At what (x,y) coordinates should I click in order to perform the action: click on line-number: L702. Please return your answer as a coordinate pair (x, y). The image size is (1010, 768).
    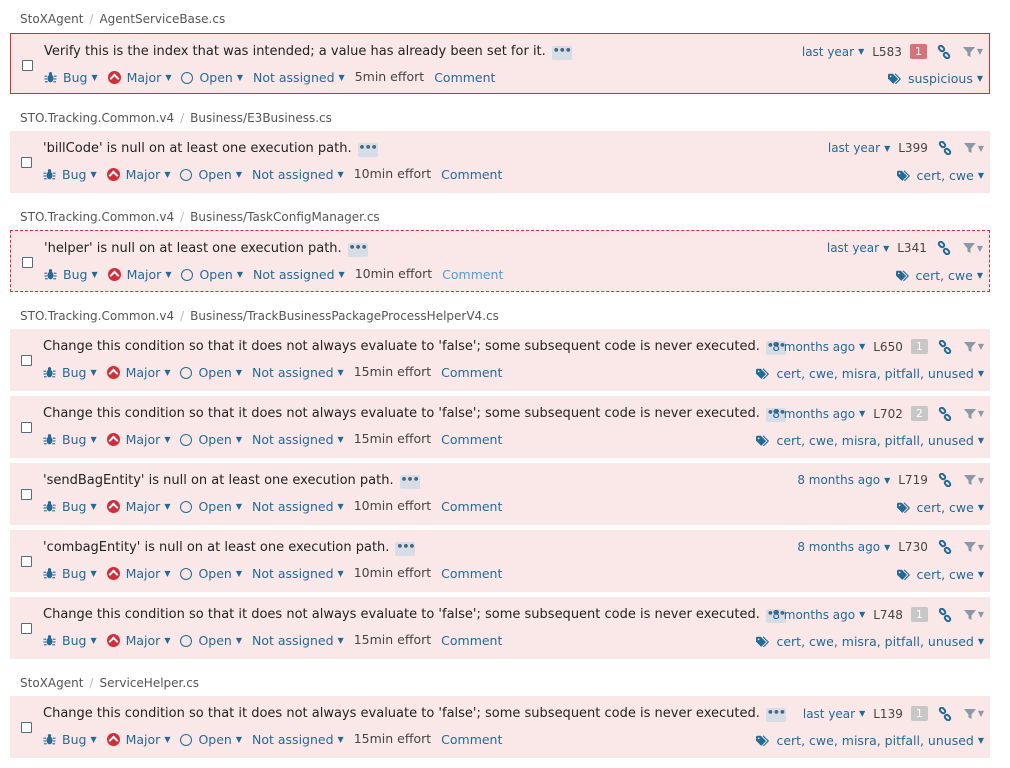
    Looking at the image, I should click on (888, 414).